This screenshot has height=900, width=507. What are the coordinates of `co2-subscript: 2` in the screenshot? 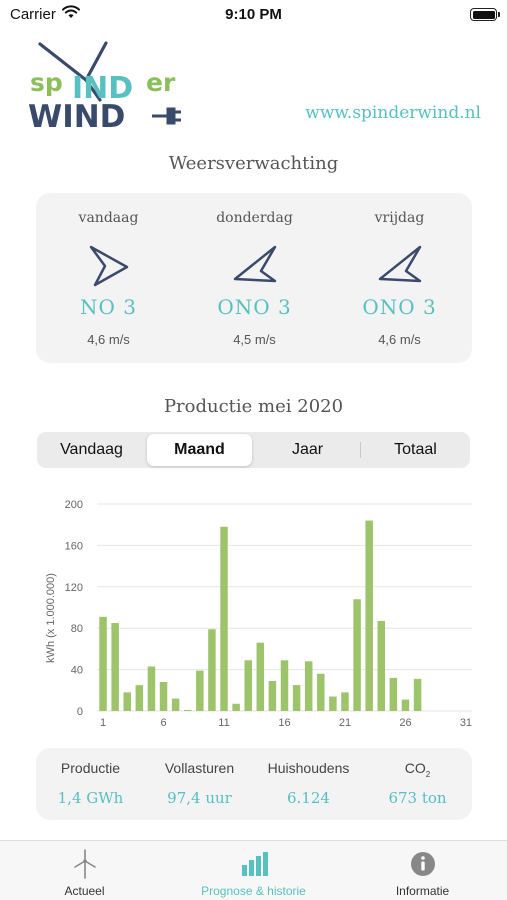 It's located at (428, 774).